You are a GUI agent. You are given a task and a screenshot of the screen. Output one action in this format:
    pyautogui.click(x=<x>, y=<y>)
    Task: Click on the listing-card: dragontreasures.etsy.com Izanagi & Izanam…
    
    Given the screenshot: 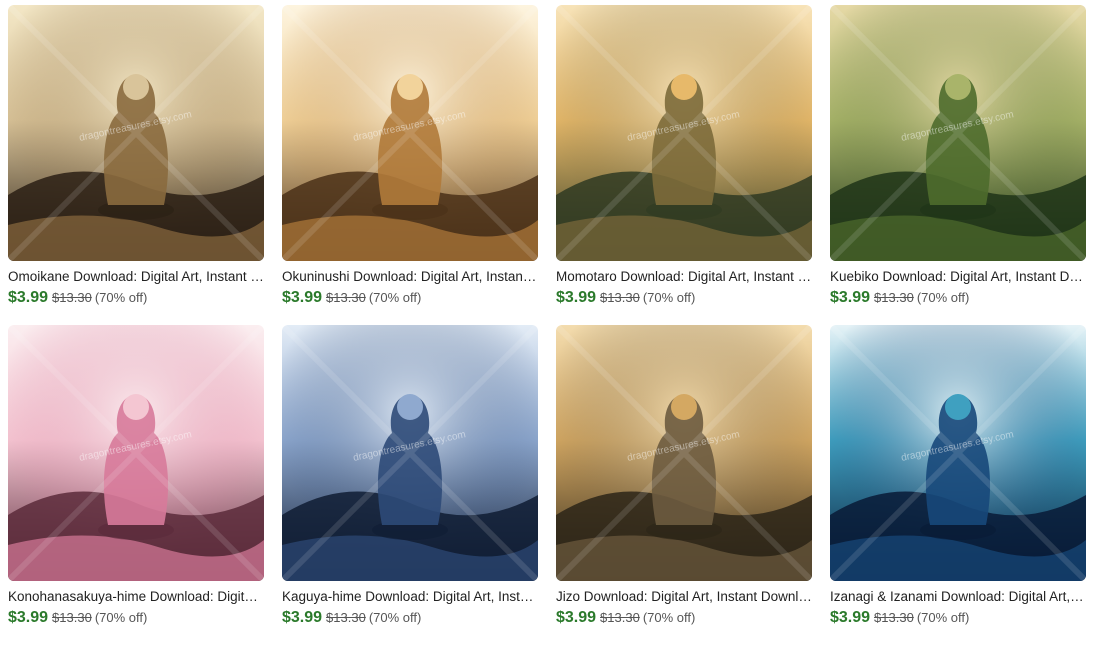 What is the action you would take?
    pyautogui.click(x=958, y=485)
    